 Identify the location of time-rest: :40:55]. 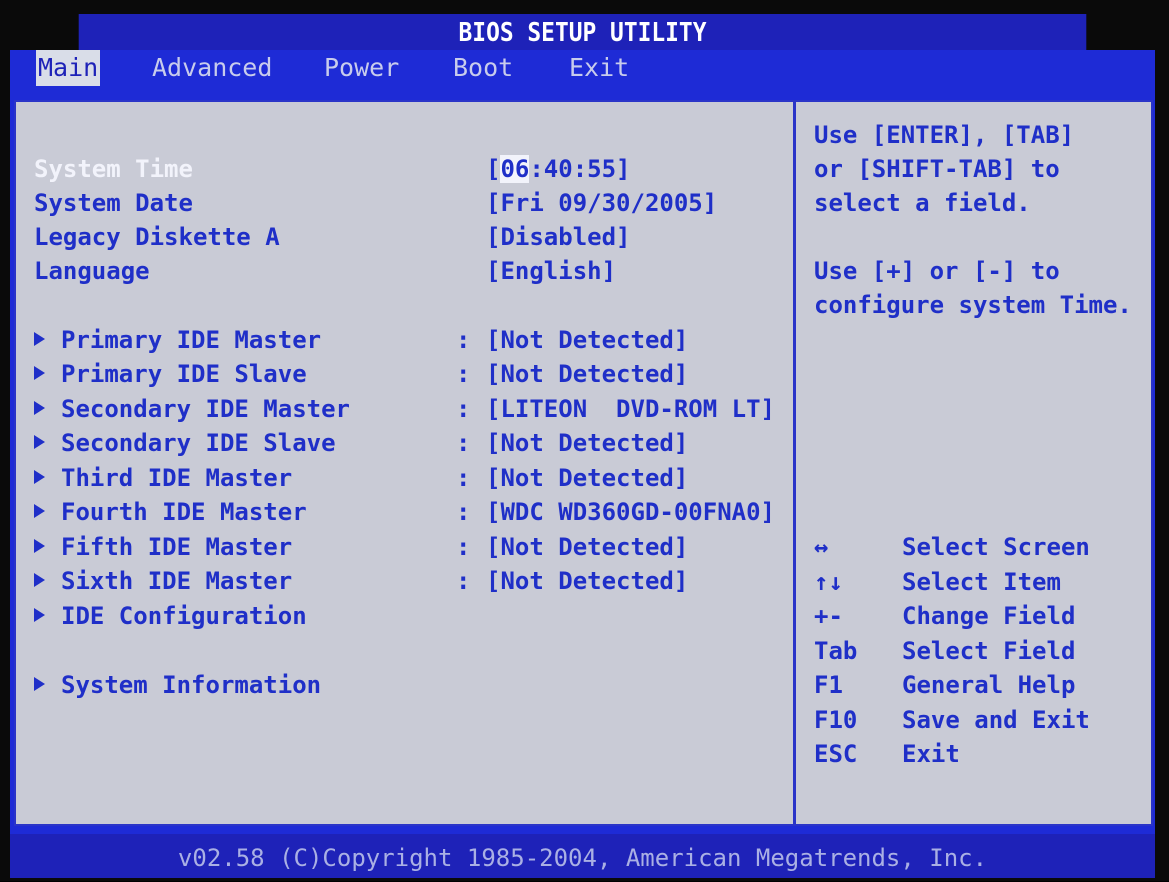
(580, 169).